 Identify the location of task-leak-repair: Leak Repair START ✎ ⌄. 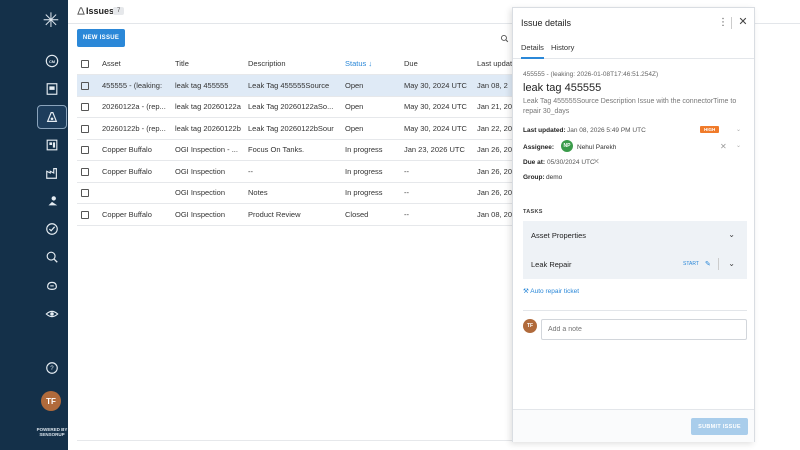
(635, 264).